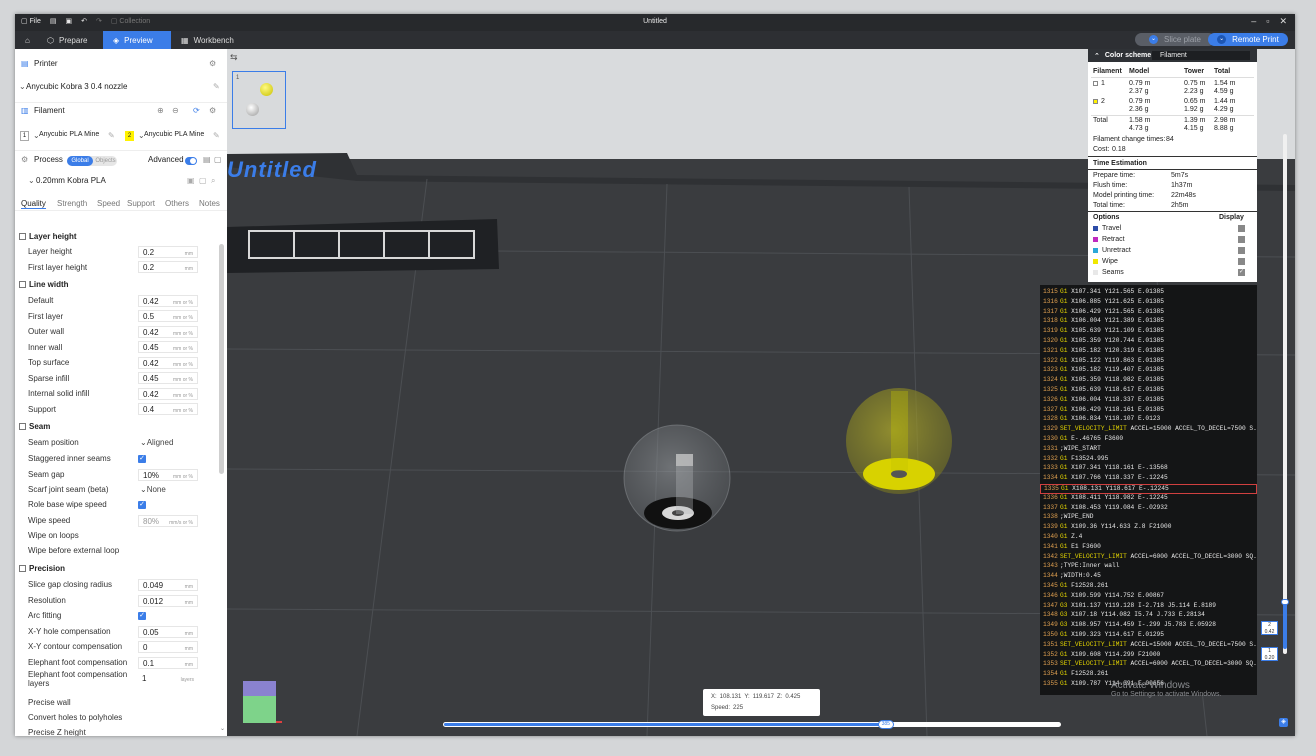  What do you see at coordinates (168, 490) in the screenshot?
I see `setting-dropdown: ⌄None` at bounding box center [168, 490].